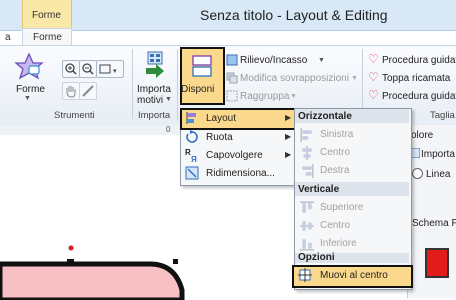 The width and height of the screenshot is (456, 300). Describe the element at coordinates (319, 189) in the screenshot. I see `verticale-header-label: Verticale` at that location.